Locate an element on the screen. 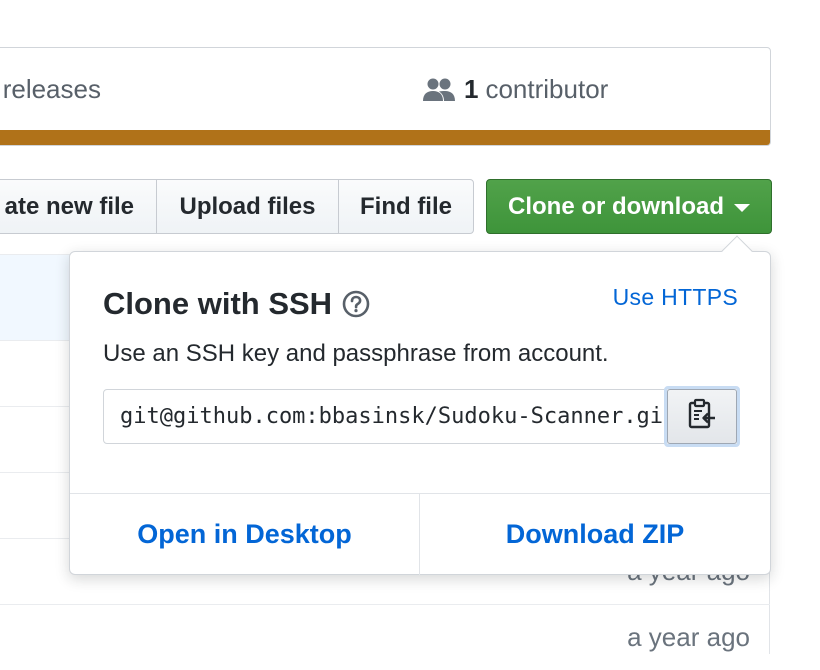  find-file-button: Find file is located at coordinates (406, 206).